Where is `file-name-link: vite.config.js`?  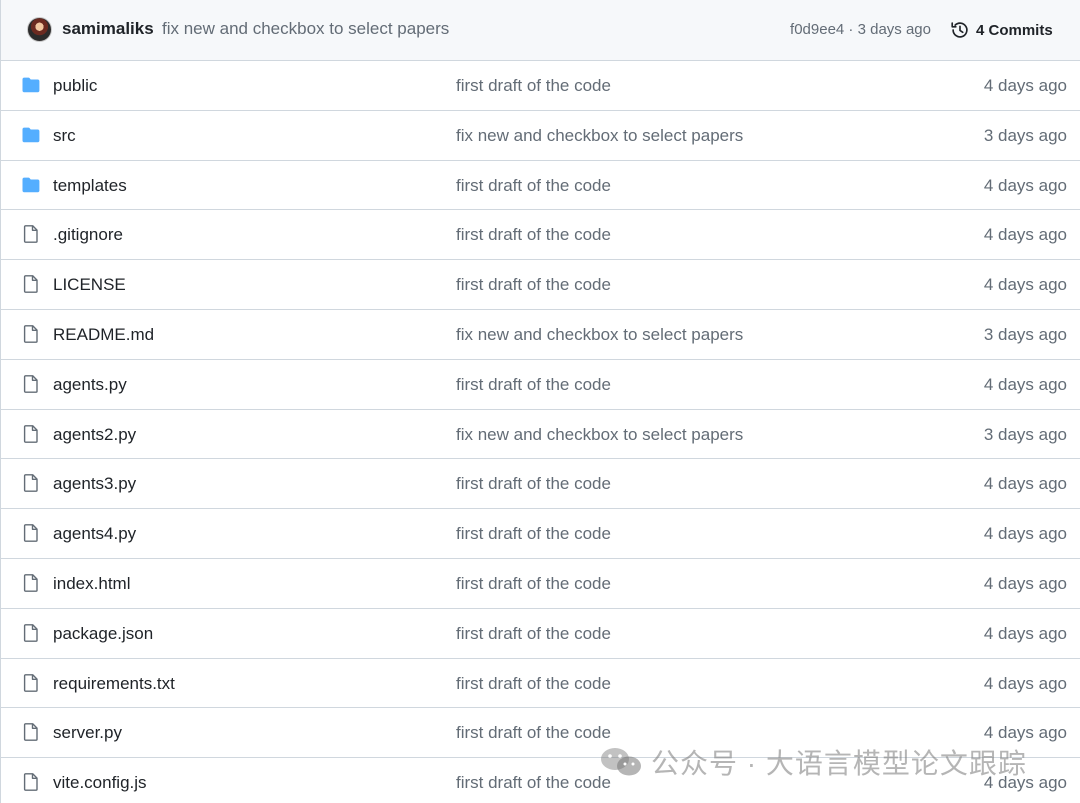
file-name-link: vite.config.js is located at coordinates (100, 783).